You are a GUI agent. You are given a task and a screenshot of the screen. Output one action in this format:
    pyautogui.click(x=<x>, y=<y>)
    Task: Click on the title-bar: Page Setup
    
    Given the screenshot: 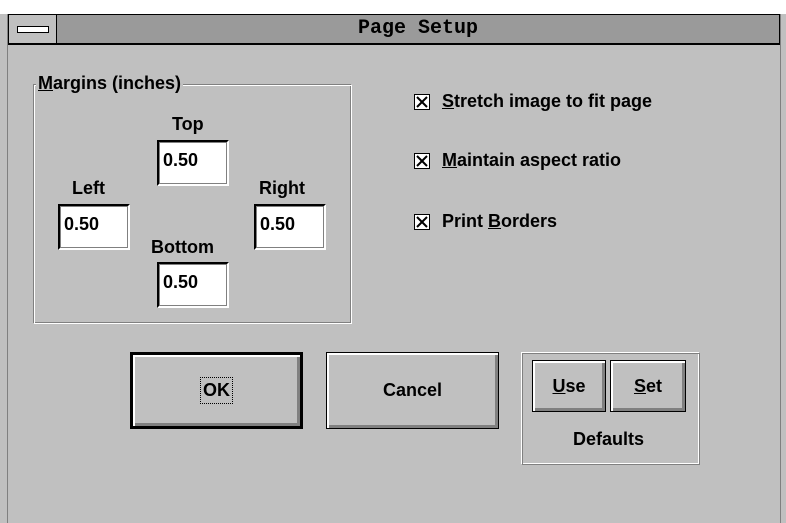 What is the action you would take?
    pyautogui.click(x=394, y=29)
    